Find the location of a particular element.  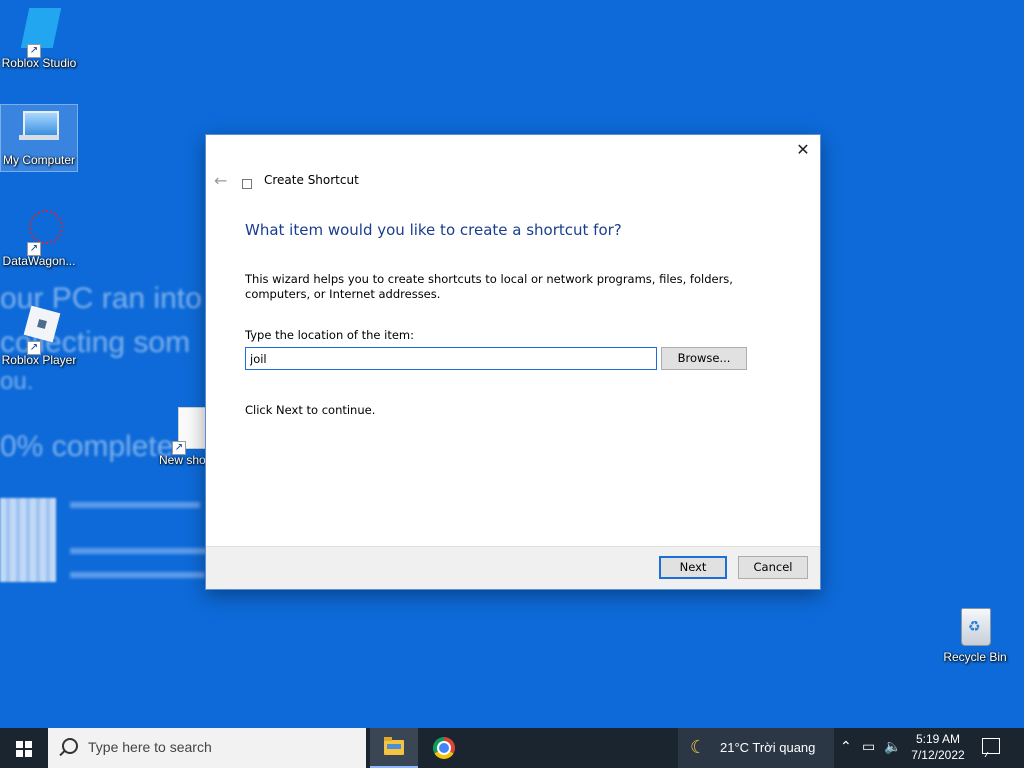

clock-time: 5:19 AM is located at coordinates (938, 739).